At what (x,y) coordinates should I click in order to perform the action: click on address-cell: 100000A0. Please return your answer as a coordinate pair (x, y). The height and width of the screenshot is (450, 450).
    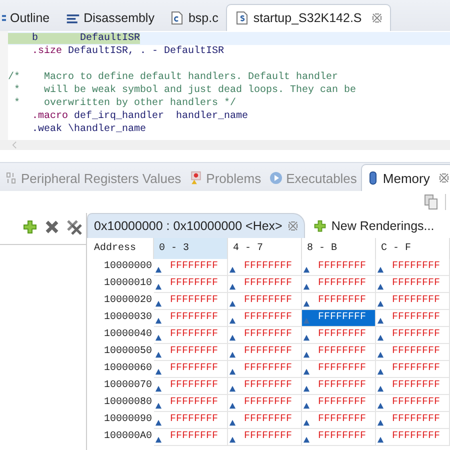
    Looking at the image, I should click on (120, 437).